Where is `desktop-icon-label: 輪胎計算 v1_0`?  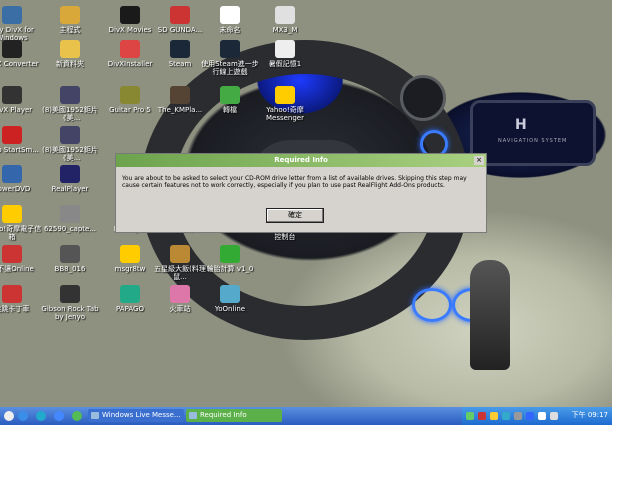
desktop-icon-label: 輪胎計算 v1_0 is located at coordinates (230, 269).